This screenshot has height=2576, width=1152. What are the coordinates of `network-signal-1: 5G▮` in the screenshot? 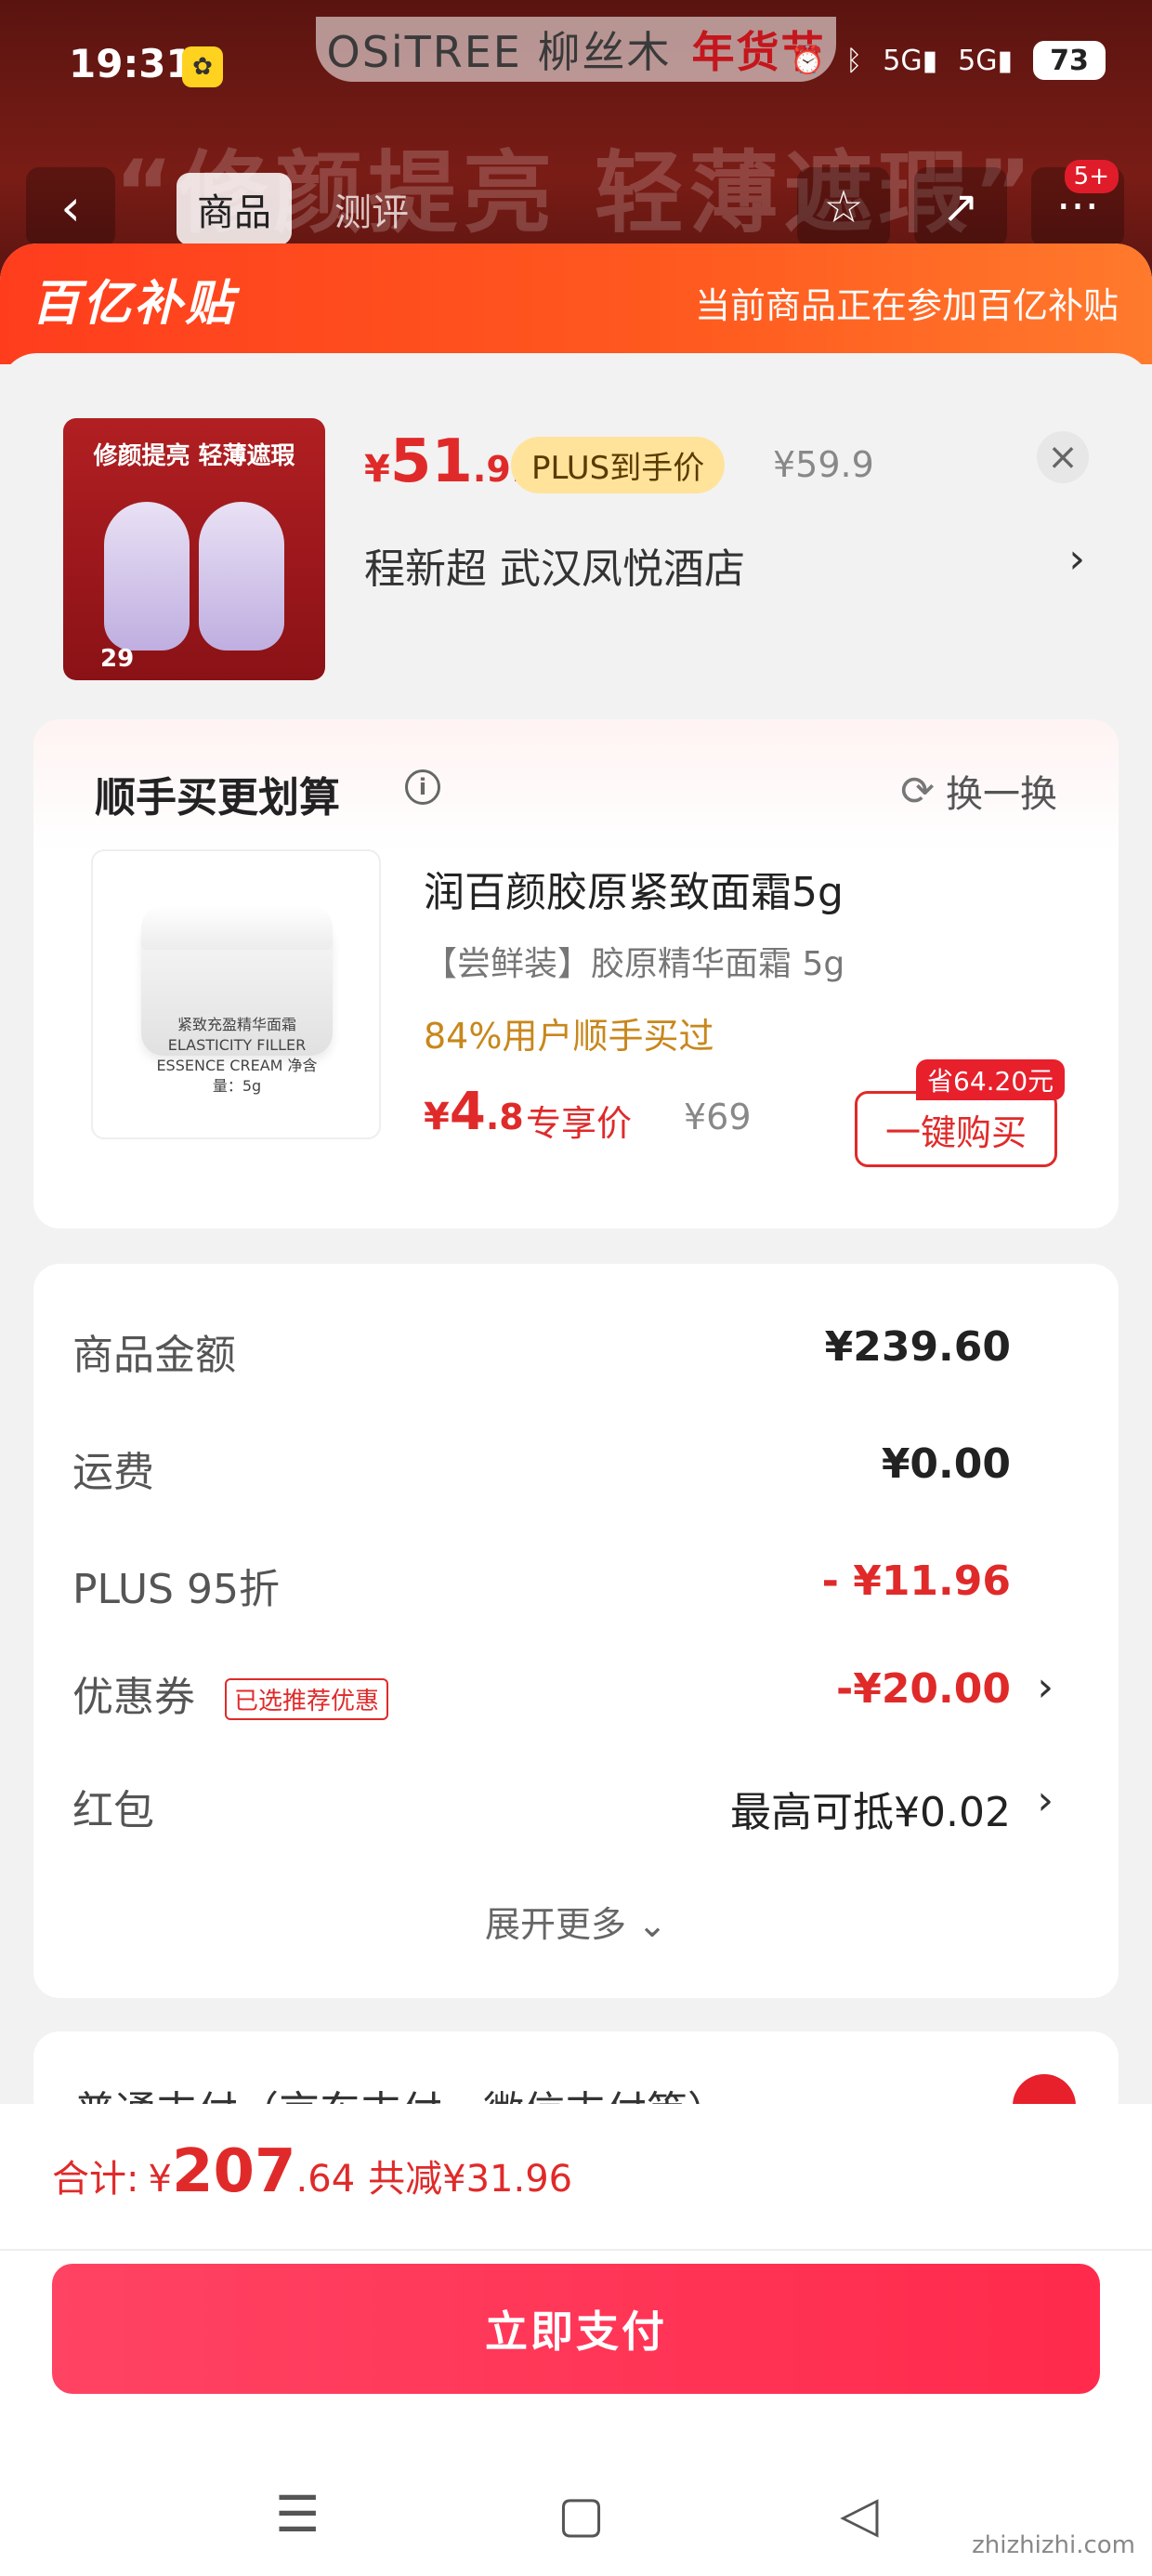 It's located at (910, 60).